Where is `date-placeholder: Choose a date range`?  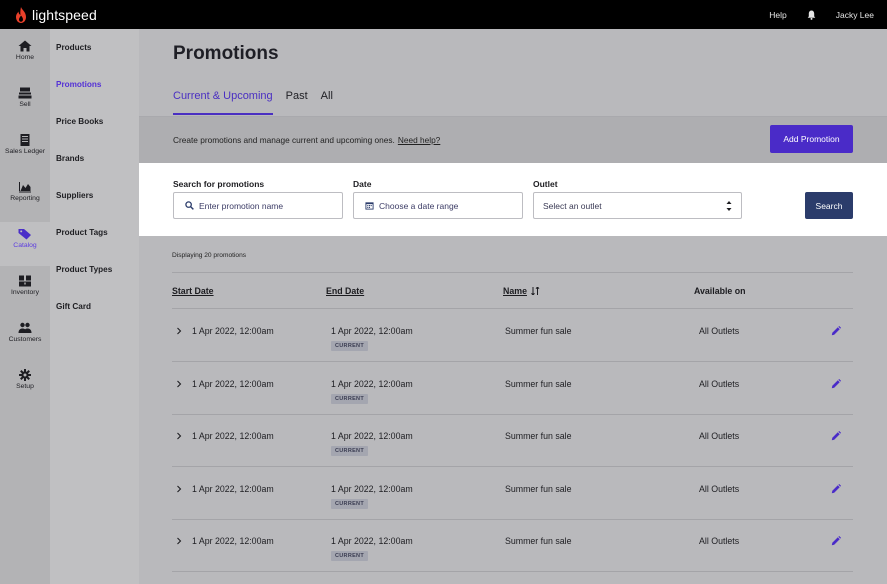 date-placeholder: Choose a date range is located at coordinates (419, 205).